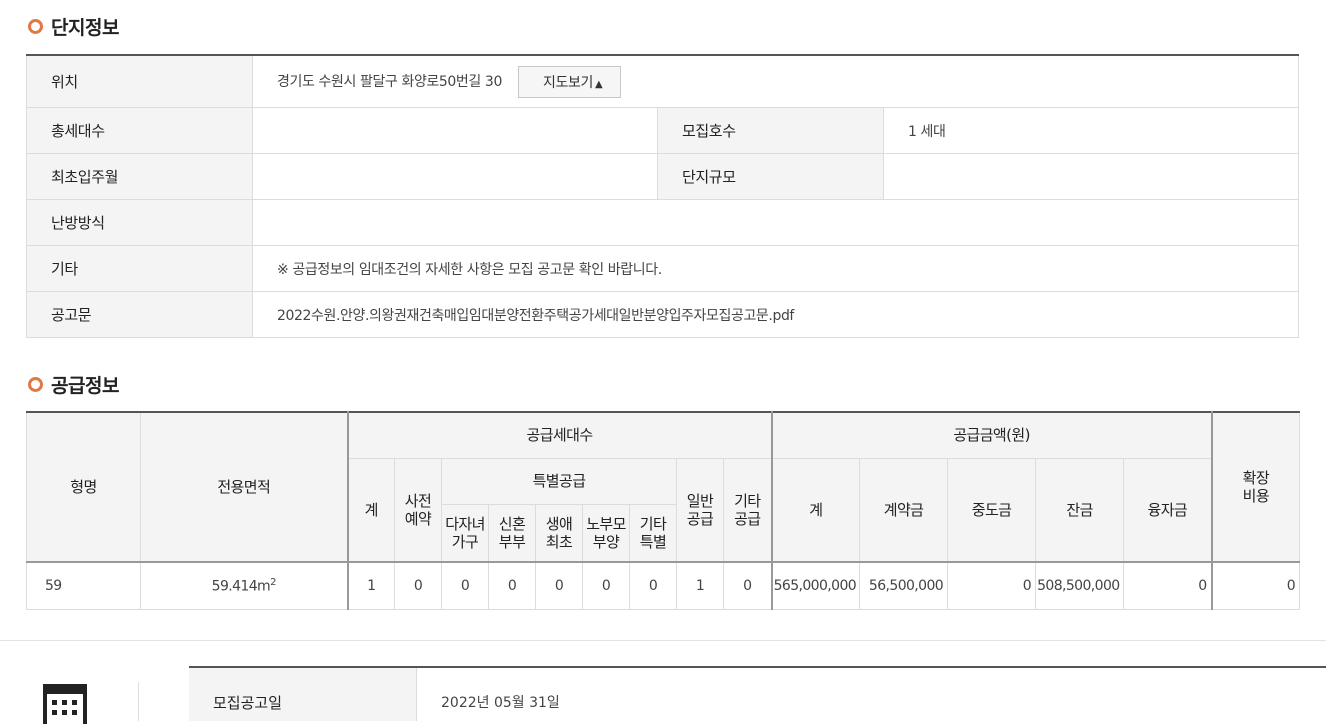 This screenshot has width=1326, height=724. Describe the element at coordinates (1256, 478) in the screenshot. I see `extension-header-line1: 확장` at that location.